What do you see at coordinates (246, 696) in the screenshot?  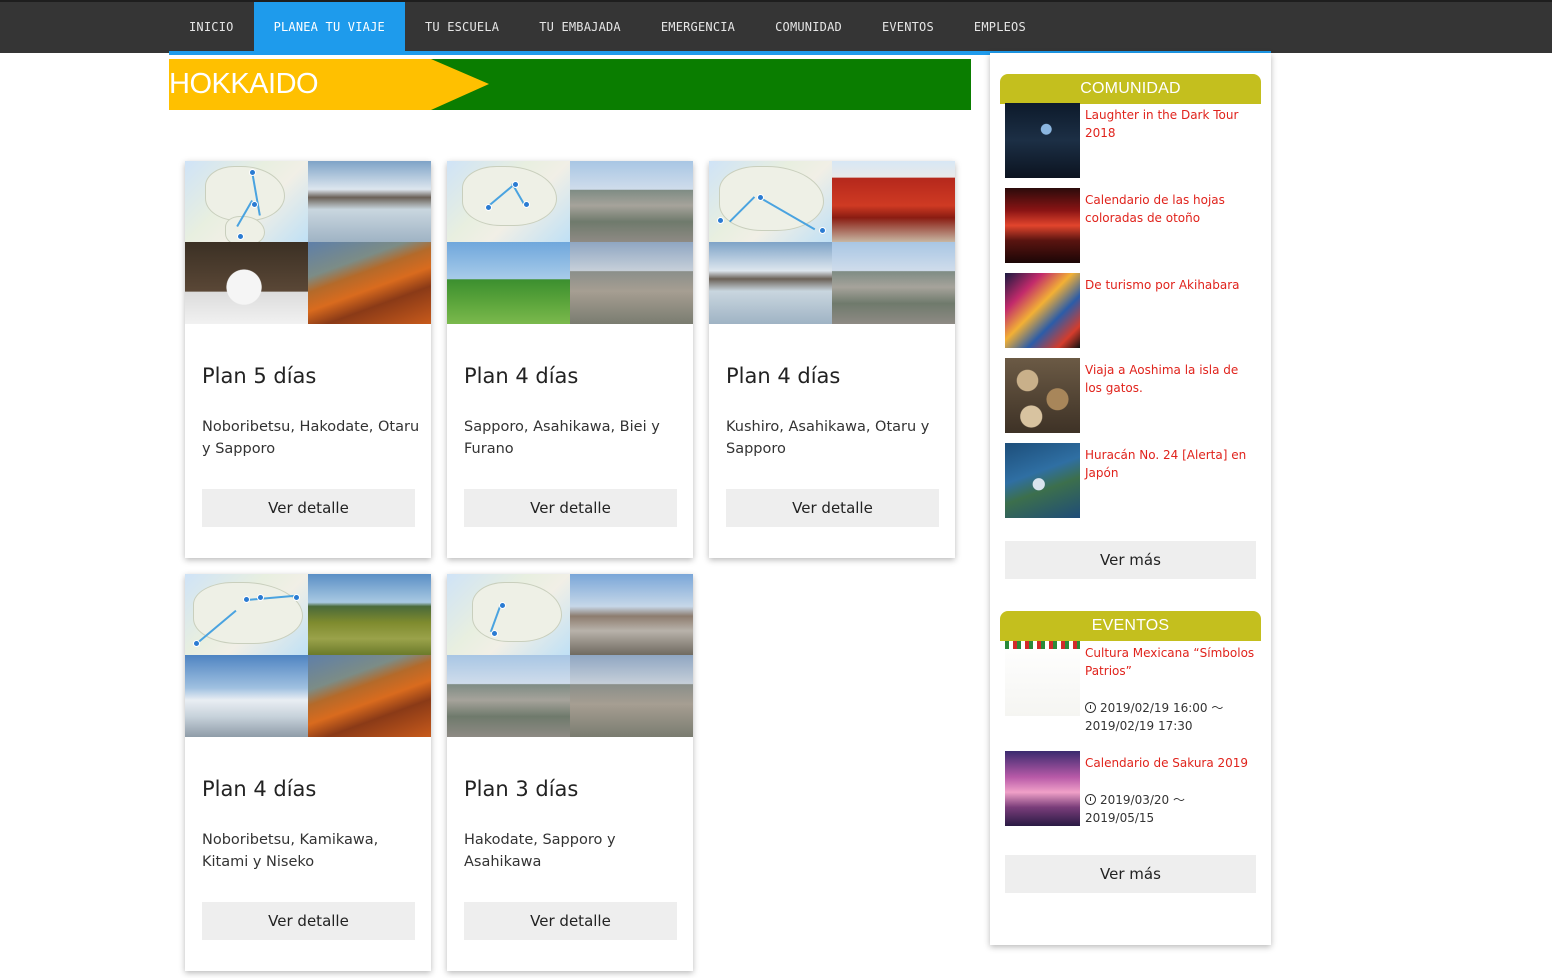 I see `niseko-mountain-image` at bounding box center [246, 696].